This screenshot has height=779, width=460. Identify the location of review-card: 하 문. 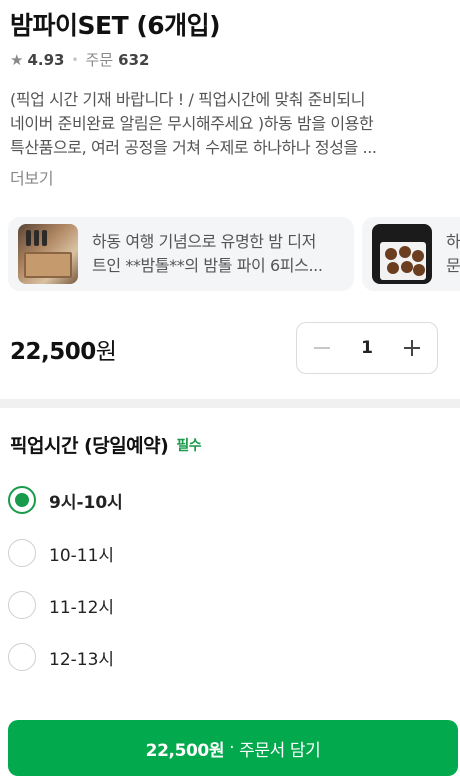
(411, 254).